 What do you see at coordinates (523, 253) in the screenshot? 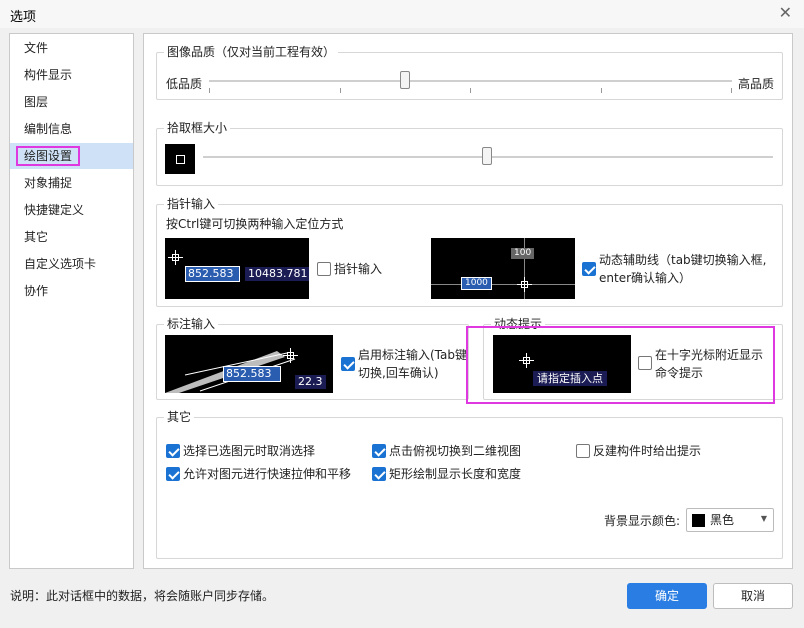
I see `dyn-preview-top-value: 100` at bounding box center [523, 253].